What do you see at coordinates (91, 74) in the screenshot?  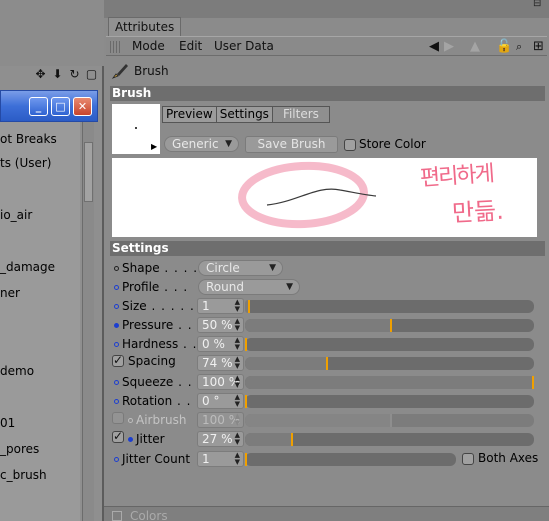 I see `window-icon: ▢` at bounding box center [91, 74].